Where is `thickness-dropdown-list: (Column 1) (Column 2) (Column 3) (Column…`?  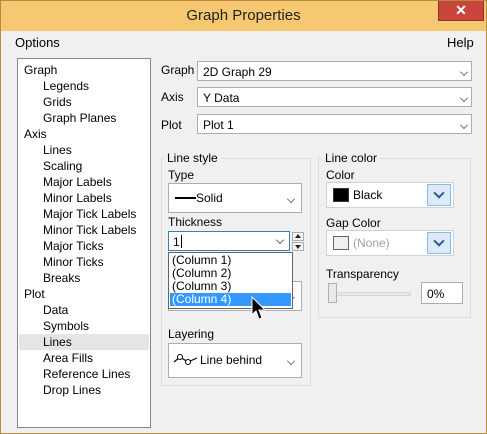 thickness-dropdown-list: (Column 1) (Column 2) (Column 3) (Column… is located at coordinates (230, 280).